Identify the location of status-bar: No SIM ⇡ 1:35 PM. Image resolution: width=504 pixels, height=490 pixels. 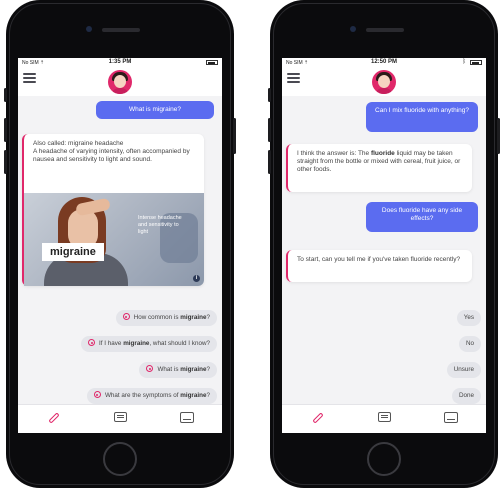
(120, 63).